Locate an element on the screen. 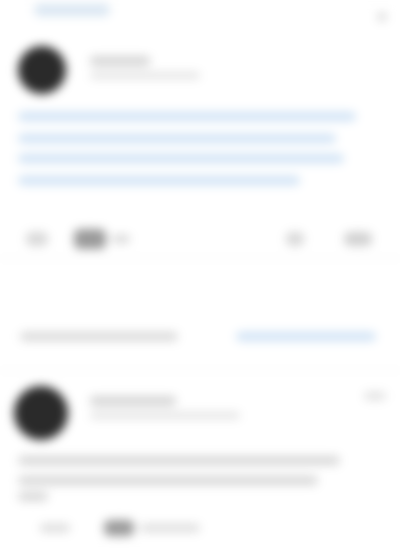  close-icon: × is located at coordinates (382, 17).